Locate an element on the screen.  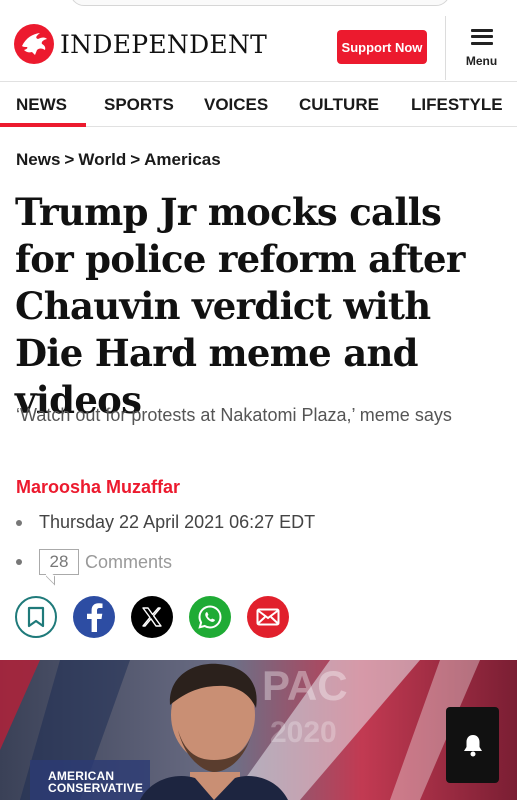
facebook-share-button is located at coordinates (94, 617).